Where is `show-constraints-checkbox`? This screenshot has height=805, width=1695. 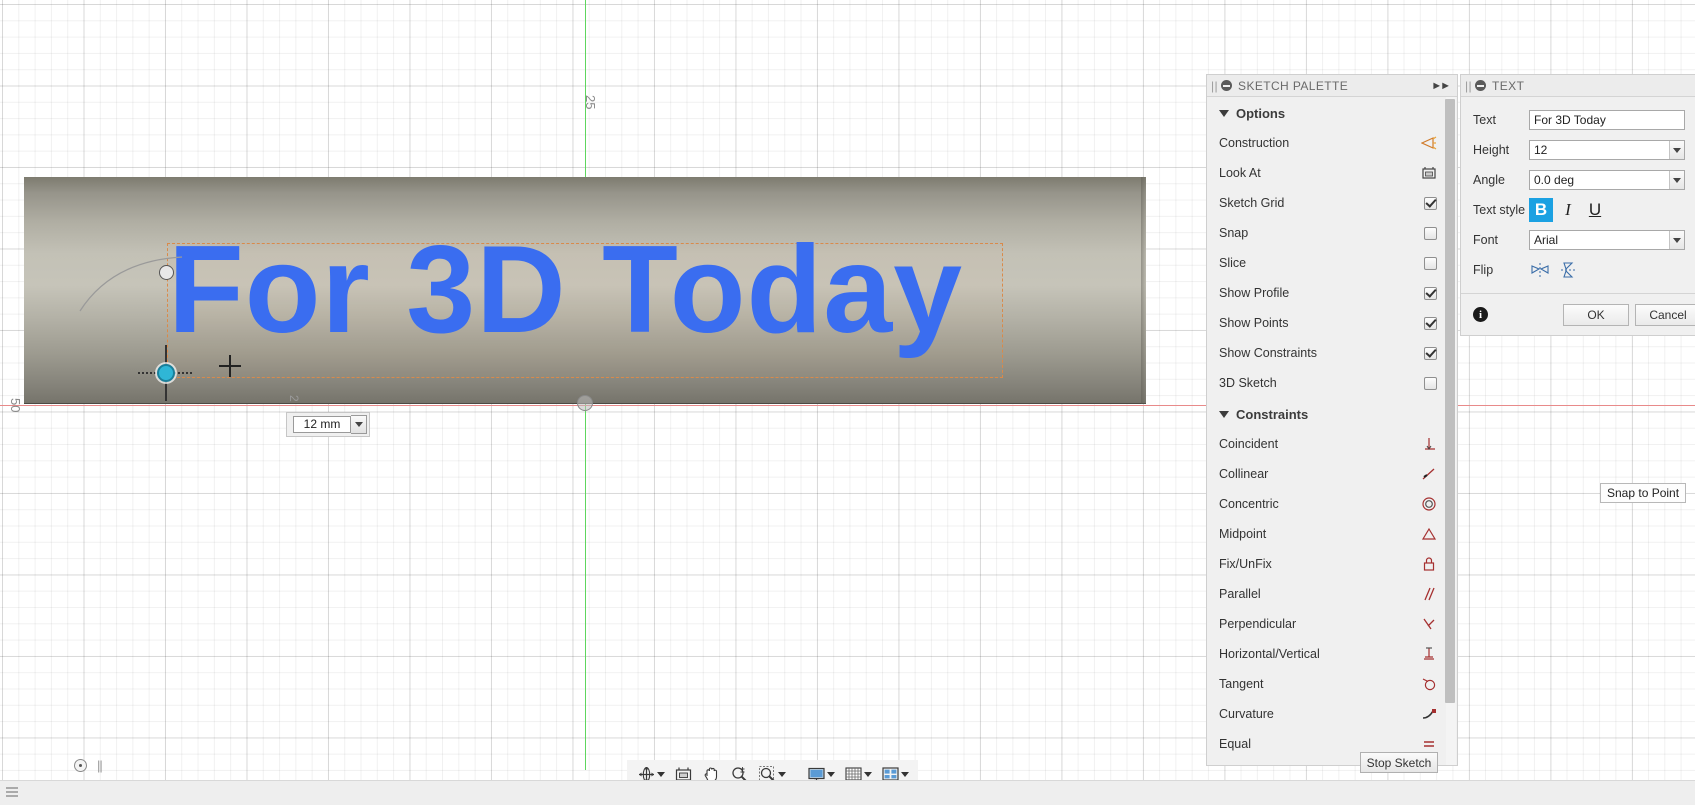
show-constraints-checkbox is located at coordinates (1430, 353).